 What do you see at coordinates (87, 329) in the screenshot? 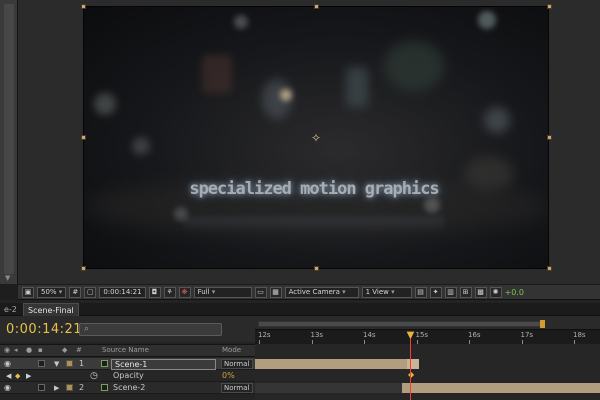
I see `search-icon: ⌕` at bounding box center [87, 329].